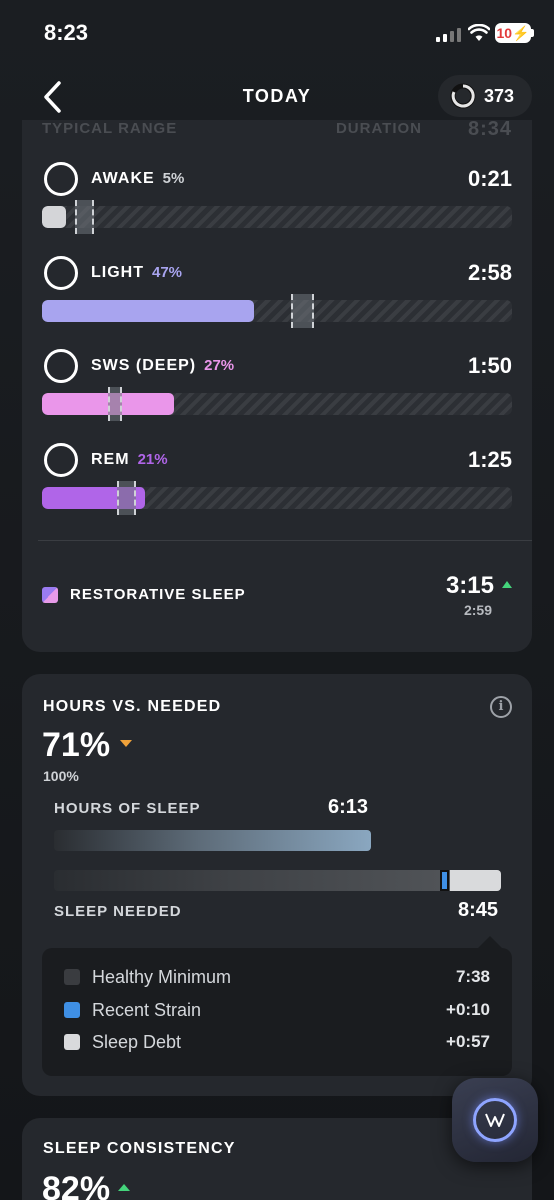  Describe the element at coordinates (501, 707) in the screenshot. I see `info-icon: i` at that location.